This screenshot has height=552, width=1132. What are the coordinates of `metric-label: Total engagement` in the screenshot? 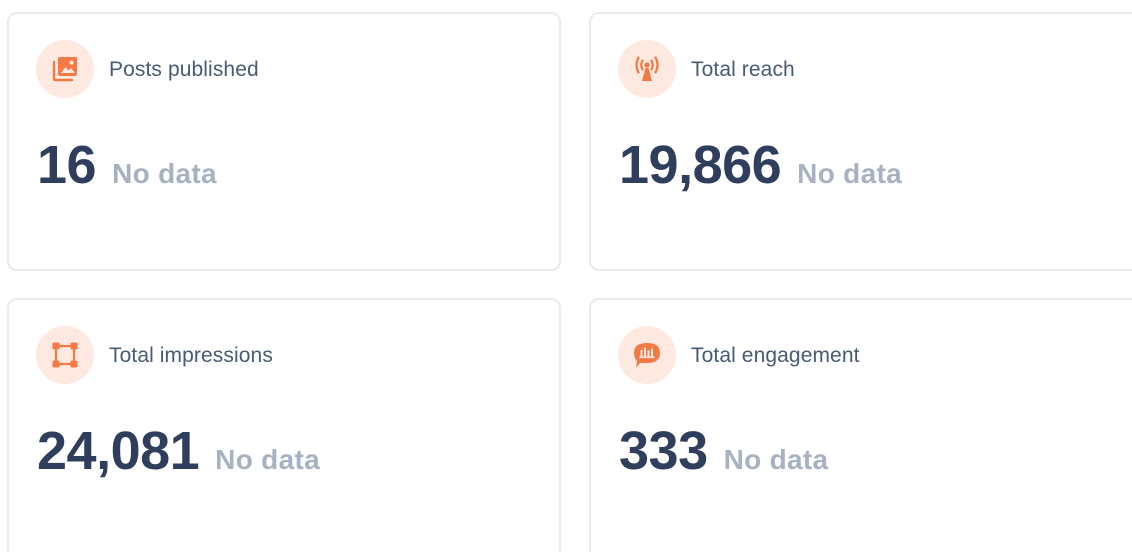 It's located at (775, 355).